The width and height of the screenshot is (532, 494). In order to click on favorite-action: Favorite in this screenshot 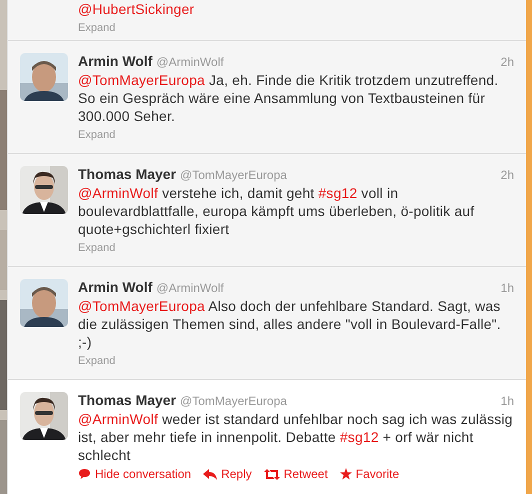, I will do `click(370, 474)`.